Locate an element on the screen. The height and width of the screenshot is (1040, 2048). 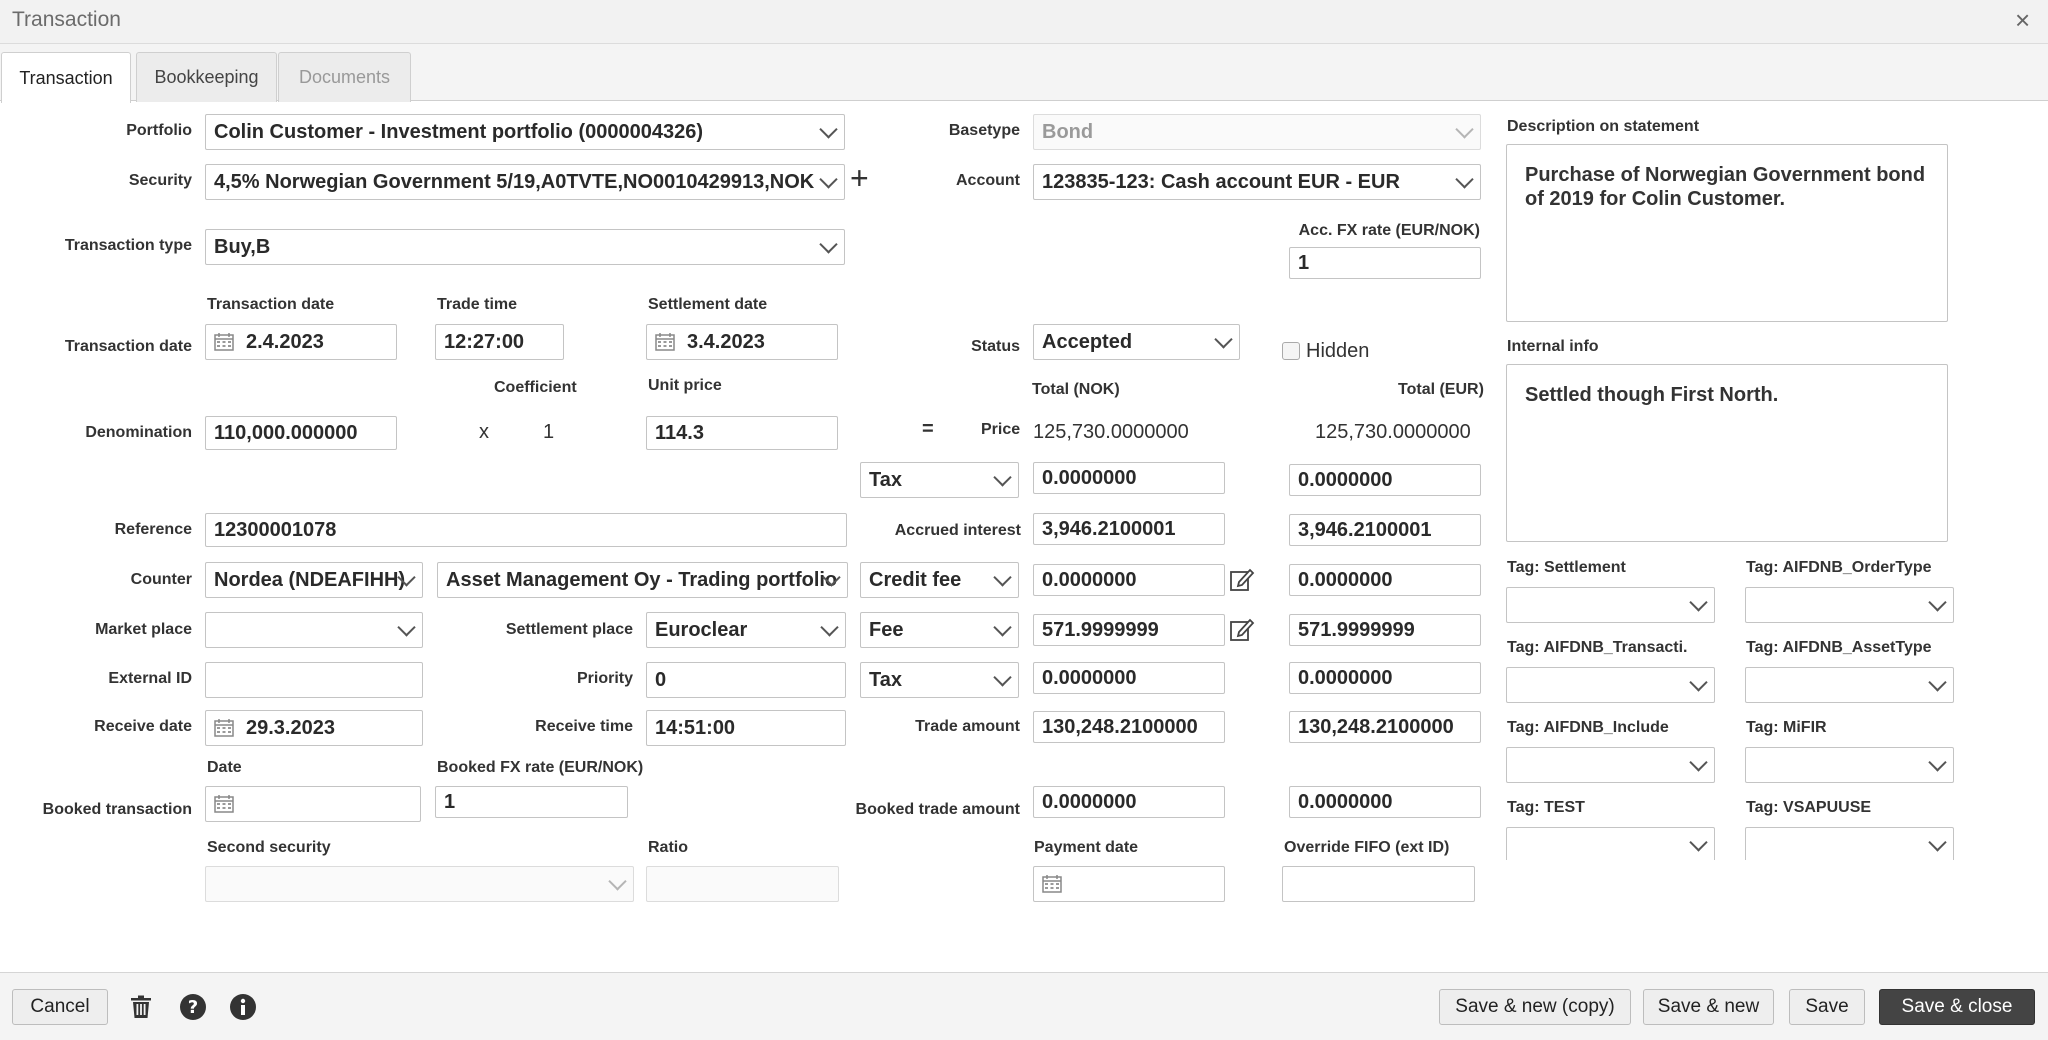
priority-input: 0 is located at coordinates (746, 680).